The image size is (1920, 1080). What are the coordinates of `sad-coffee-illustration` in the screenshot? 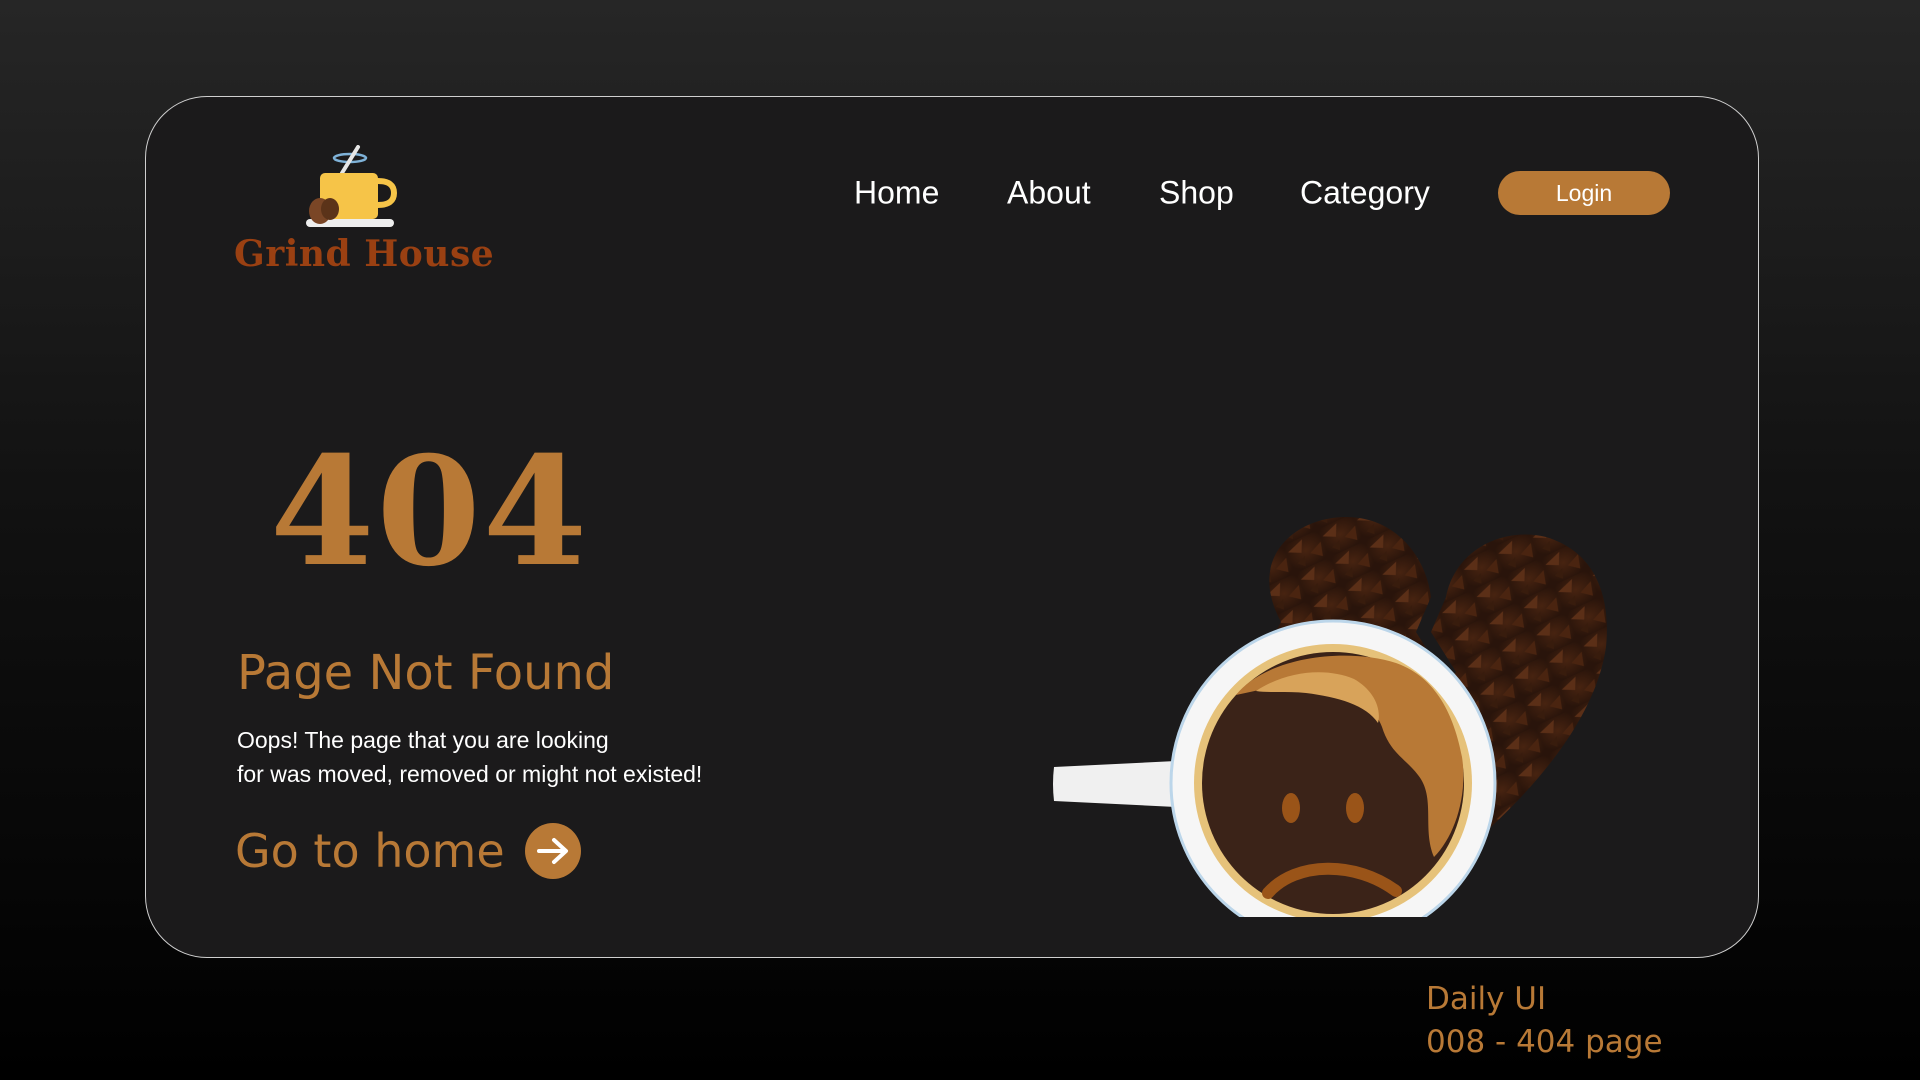 It's located at (1330, 717).